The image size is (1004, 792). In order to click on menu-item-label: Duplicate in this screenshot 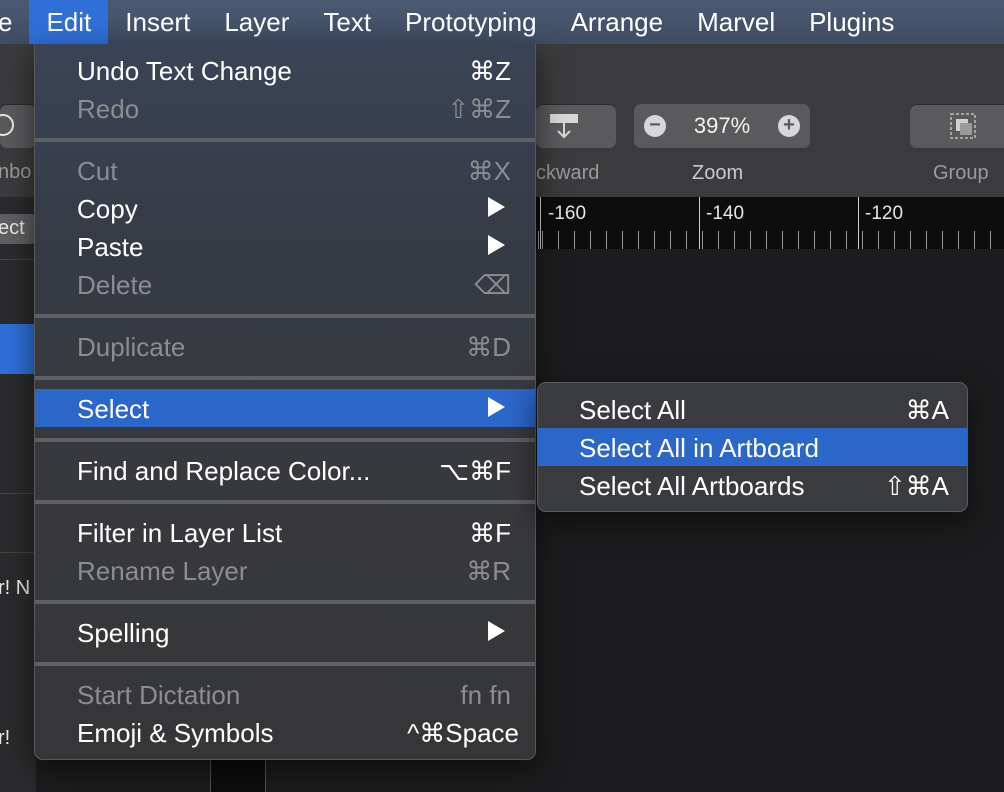, I will do `click(131, 347)`.